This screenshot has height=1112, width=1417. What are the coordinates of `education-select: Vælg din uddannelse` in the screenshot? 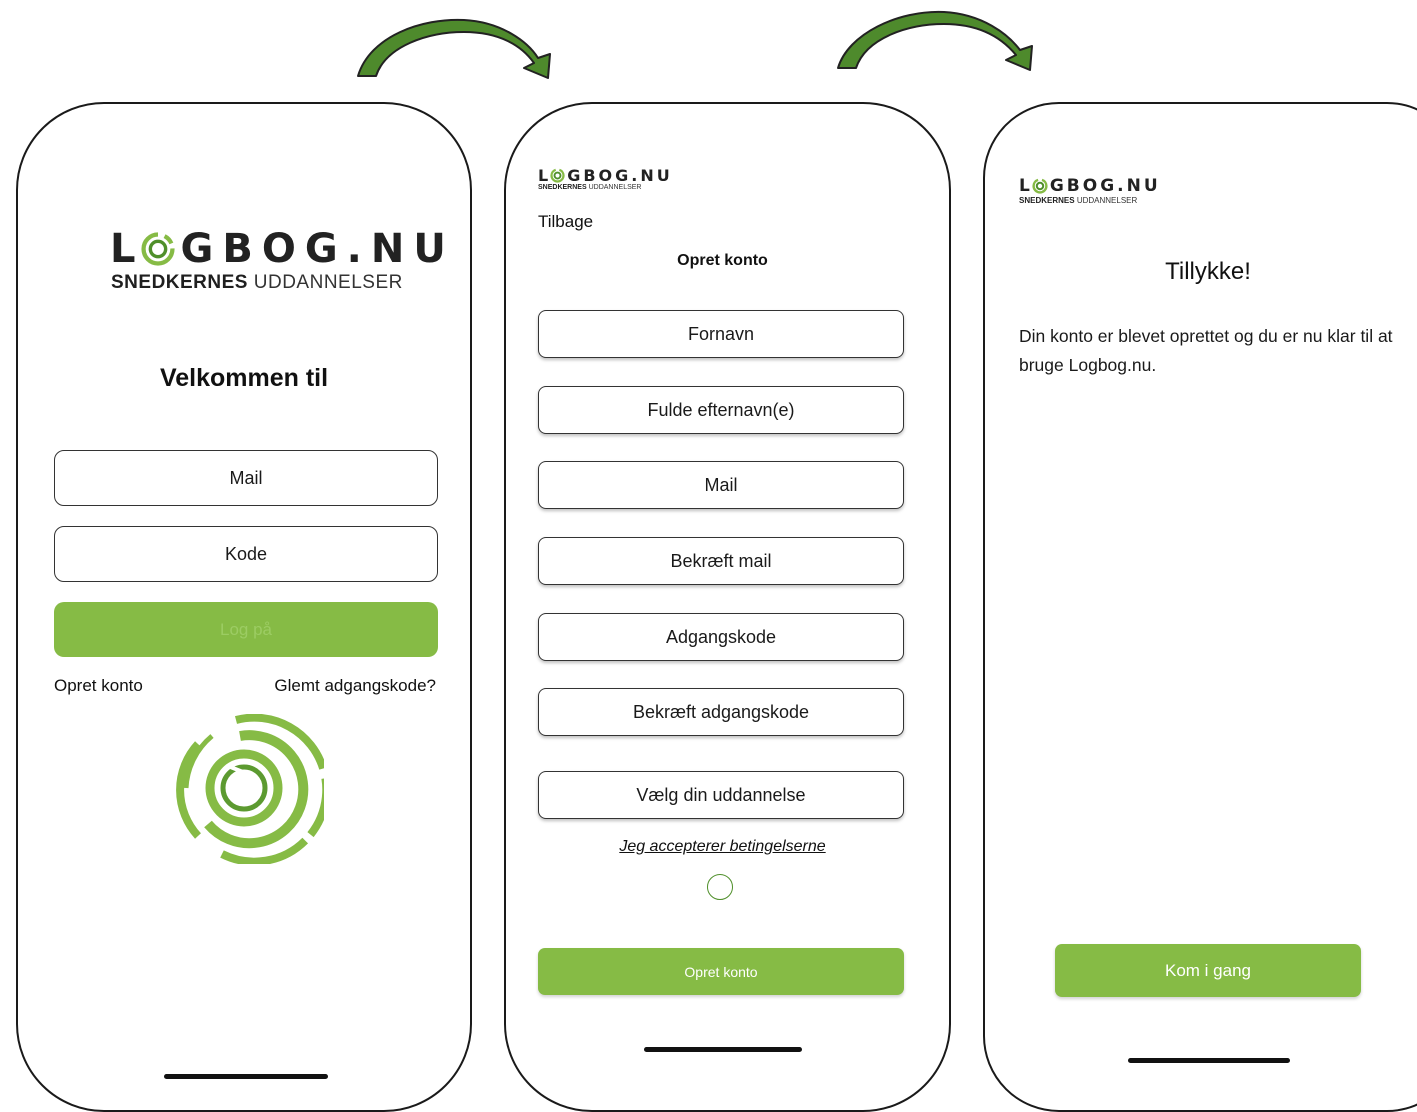 It's located at (721, 795).